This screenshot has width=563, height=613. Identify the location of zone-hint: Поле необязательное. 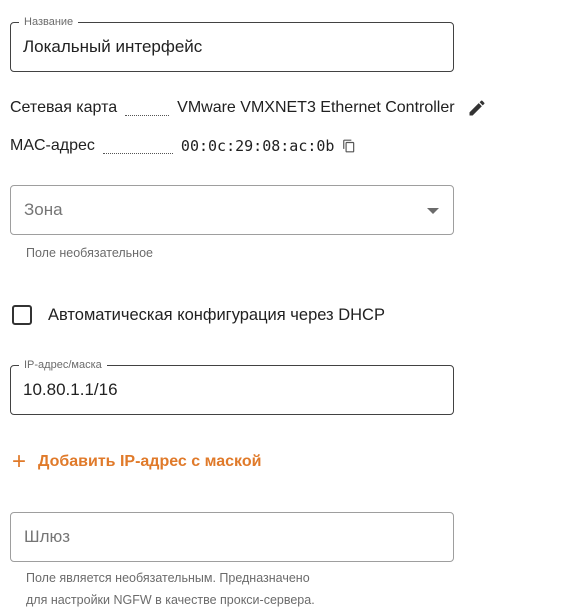
(89, 253).